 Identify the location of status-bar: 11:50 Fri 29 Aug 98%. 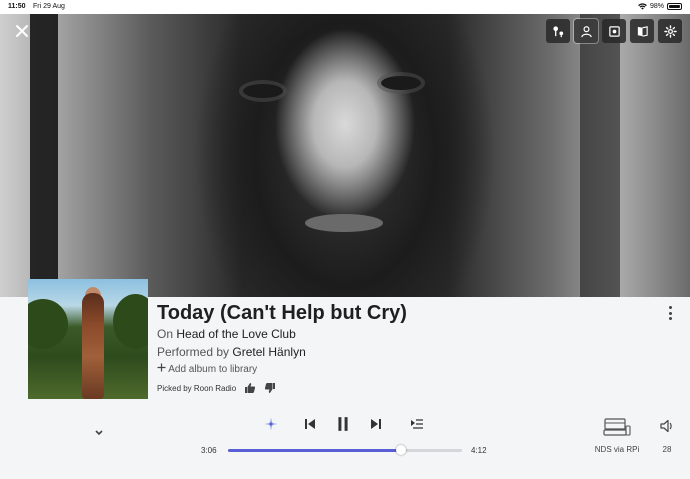
(345, 7).